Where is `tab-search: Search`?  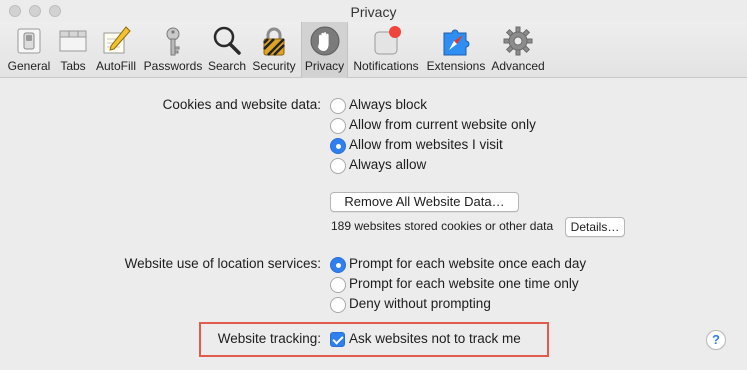
tab-search: Search is located at coordinates (227, 50).